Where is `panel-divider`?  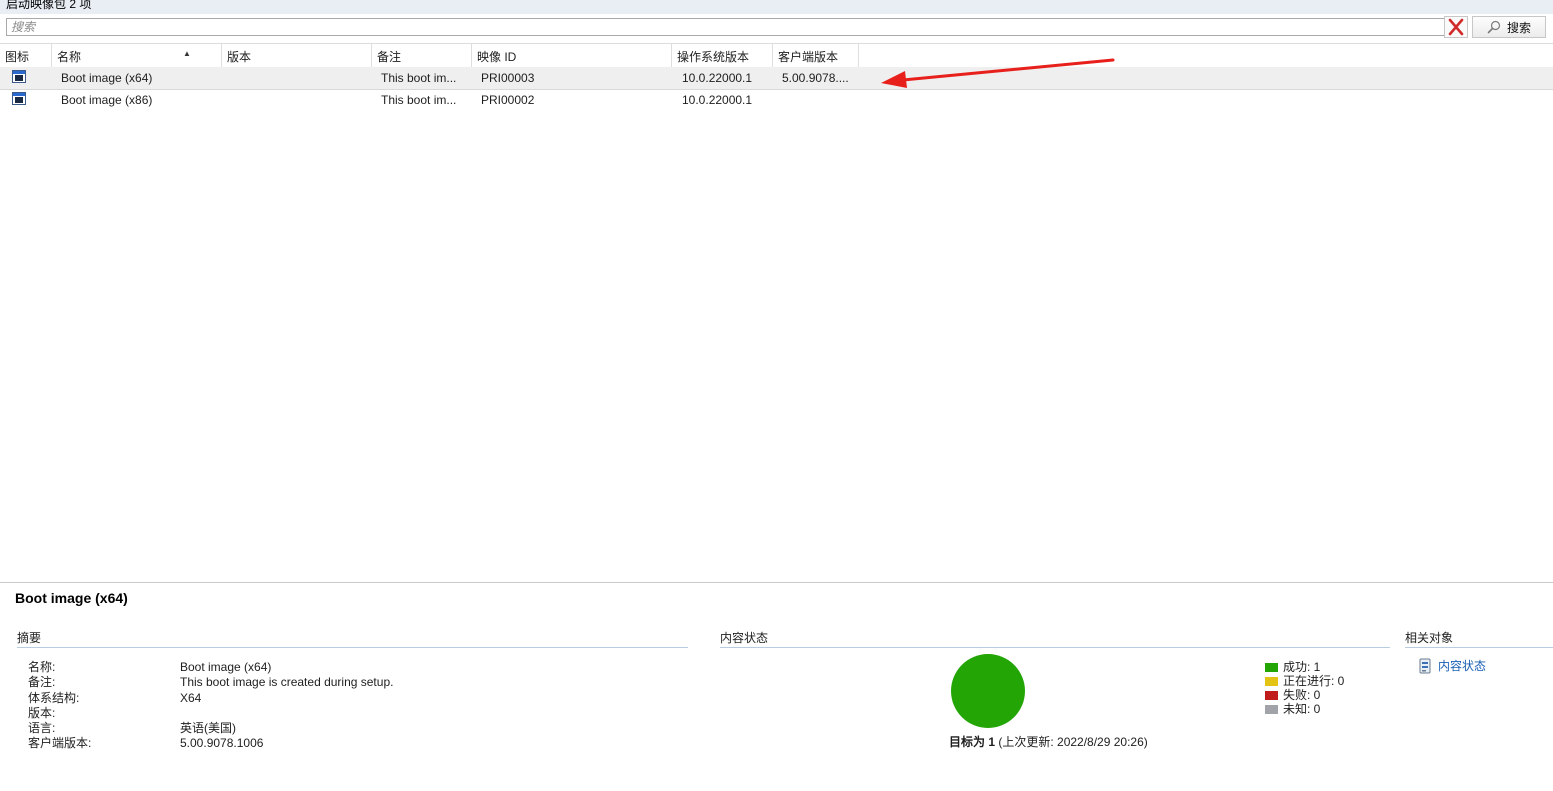
panel-divider is located at coordinates (776, 582).